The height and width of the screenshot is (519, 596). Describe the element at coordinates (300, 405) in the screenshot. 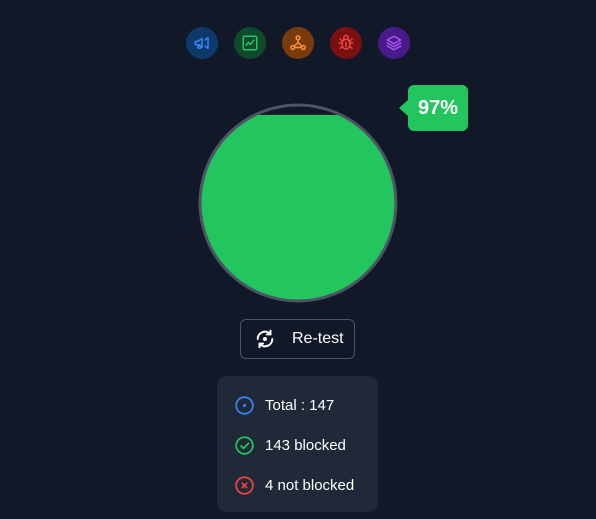

I see `stat-total-label: Total : 147` at that location.